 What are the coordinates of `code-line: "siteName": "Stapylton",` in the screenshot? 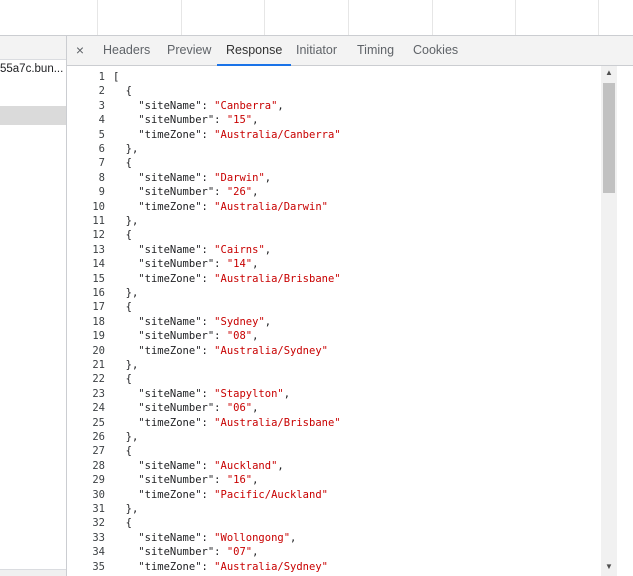 It's located at (214, 393).